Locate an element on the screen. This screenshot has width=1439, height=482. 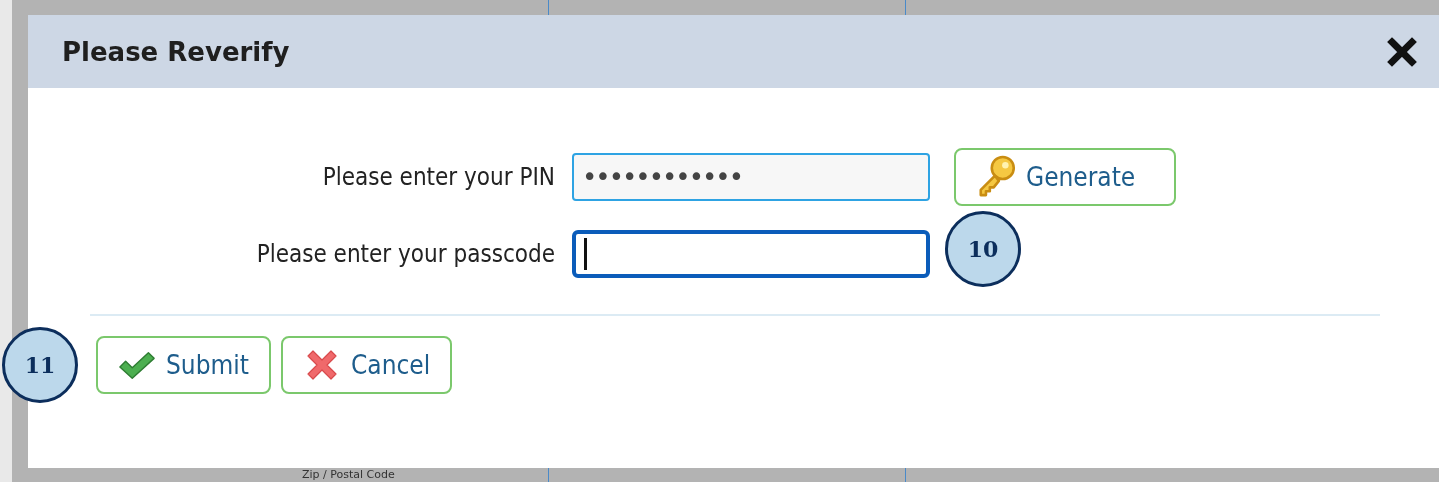
close-icon is located at coordinates (1402, 51).